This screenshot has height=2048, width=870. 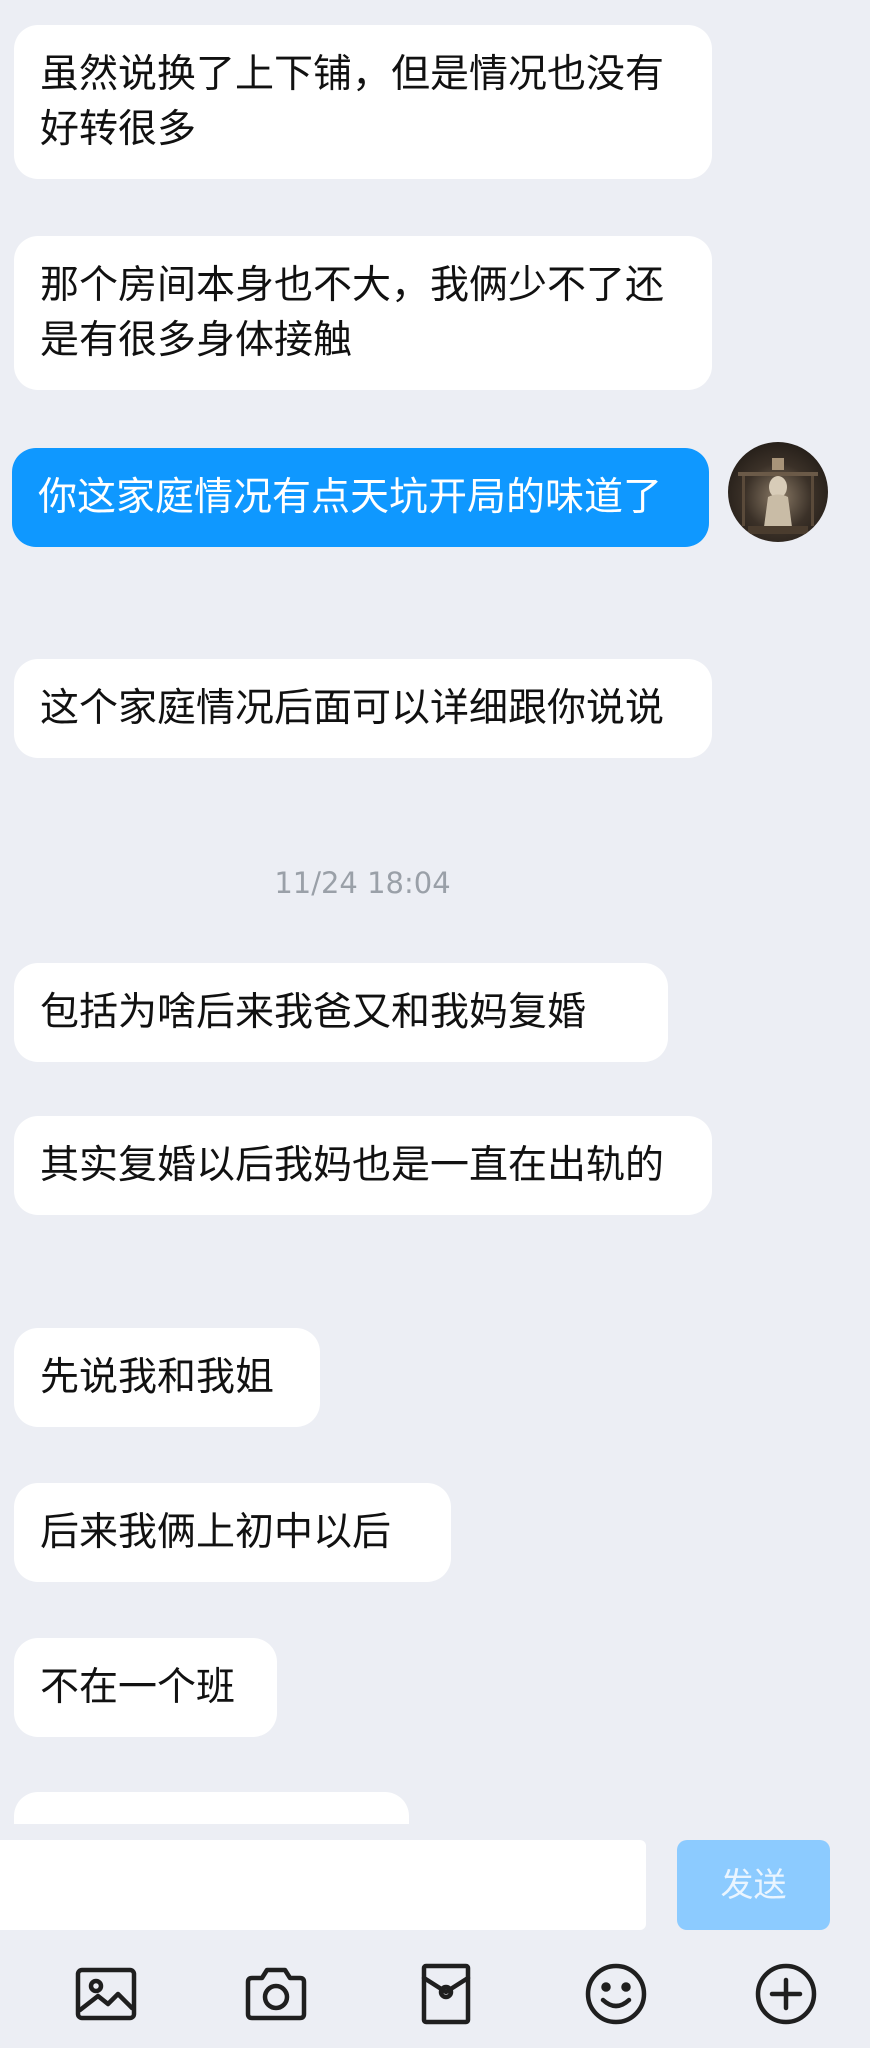 I want to click on message-bubble: 那个房间本身也不大，我俩少不了还是有很多身体接触, so click(x=363, y=313).